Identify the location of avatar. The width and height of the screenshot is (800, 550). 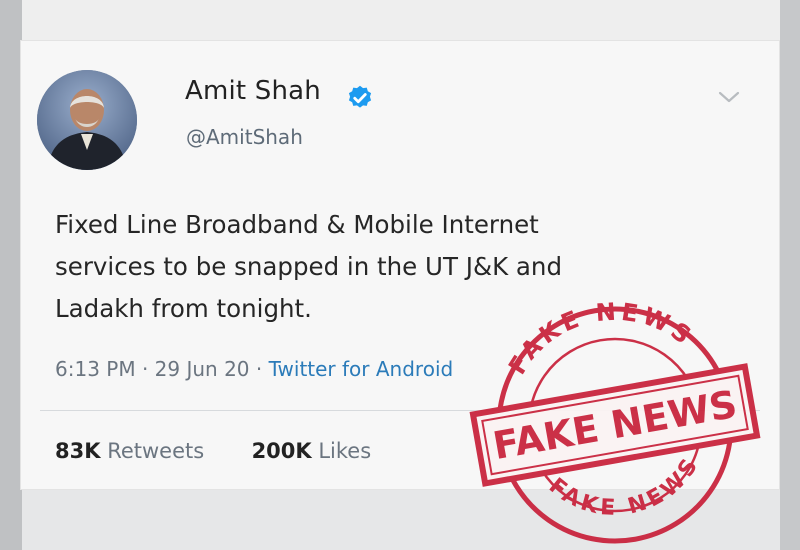
(87, 120).